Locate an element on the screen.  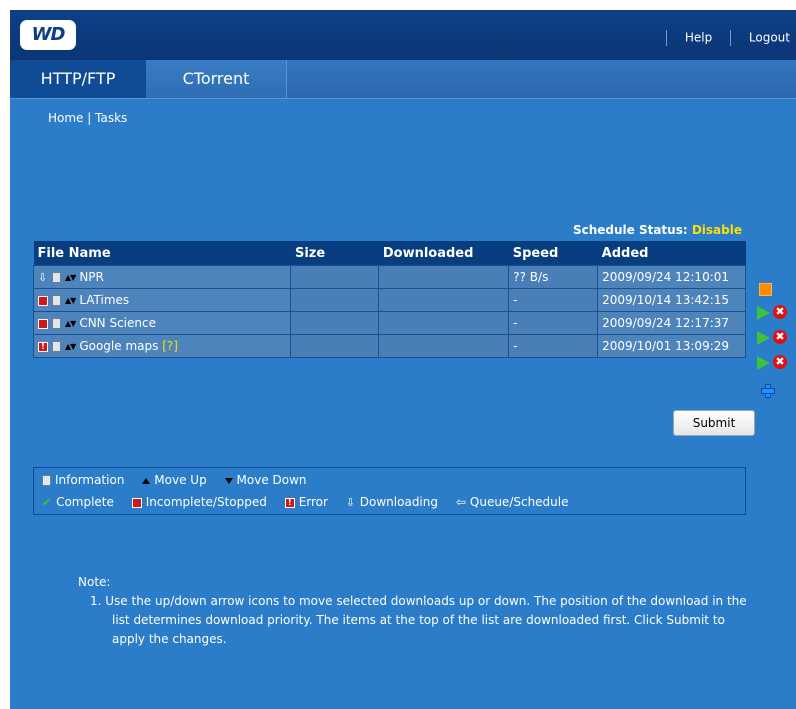
legend-complete-label: Complete is located at coordinates (85, 502).